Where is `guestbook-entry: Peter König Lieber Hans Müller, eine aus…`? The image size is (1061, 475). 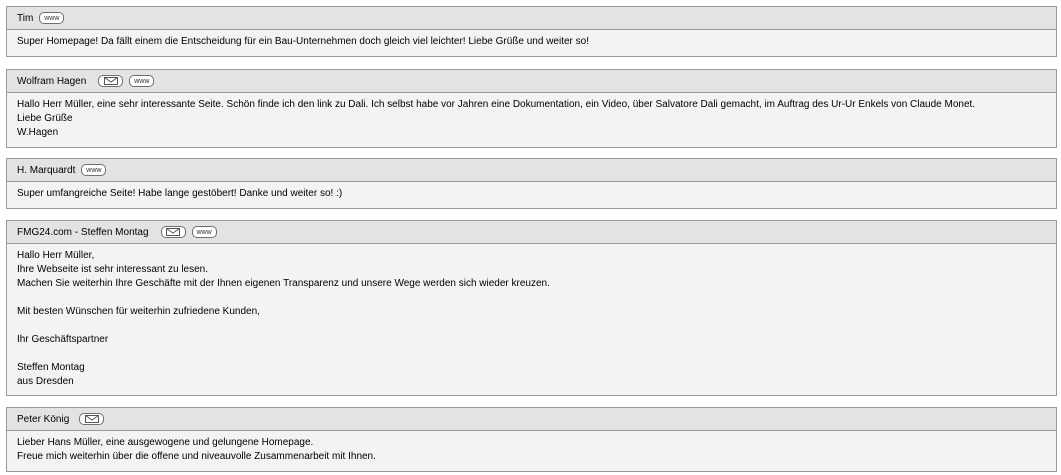 guestbook-entry: Peter König Lieber Hans Müller, eine aus… is located at coordinates (531, 439).